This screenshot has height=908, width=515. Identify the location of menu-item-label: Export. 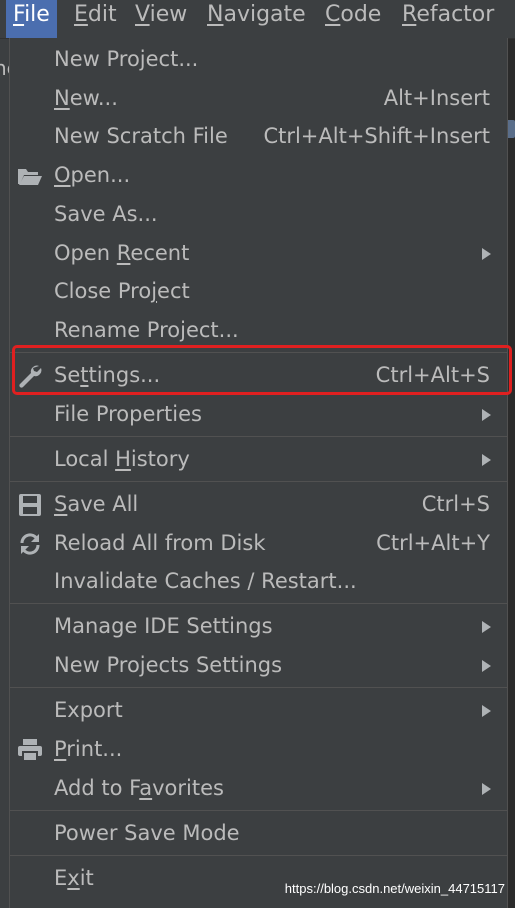
(88, 710).